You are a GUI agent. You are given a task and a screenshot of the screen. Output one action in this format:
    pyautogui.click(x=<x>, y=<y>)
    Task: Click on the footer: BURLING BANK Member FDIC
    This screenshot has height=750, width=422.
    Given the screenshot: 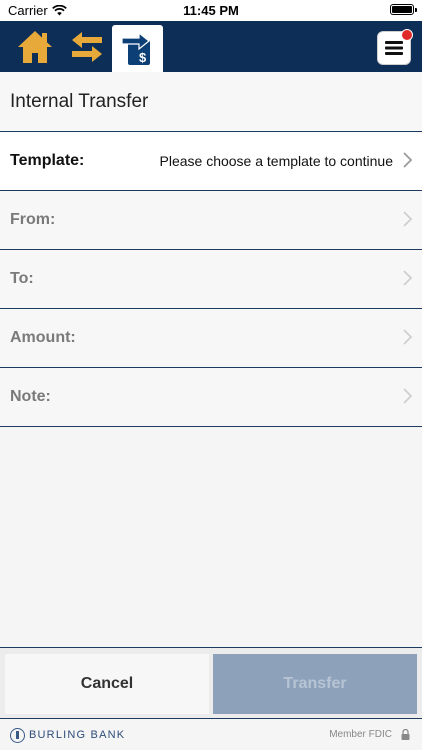 What is the action you would take?
    pyautogui.click(x=211, y=734)
    